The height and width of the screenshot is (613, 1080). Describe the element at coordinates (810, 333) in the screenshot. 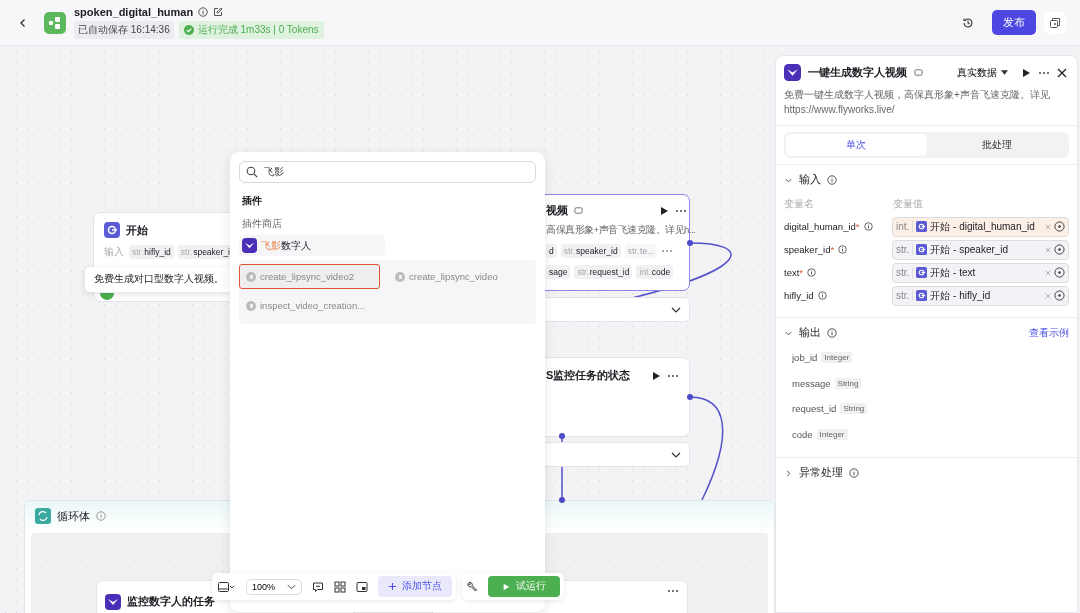

I see `section-title: 输出` at that location.